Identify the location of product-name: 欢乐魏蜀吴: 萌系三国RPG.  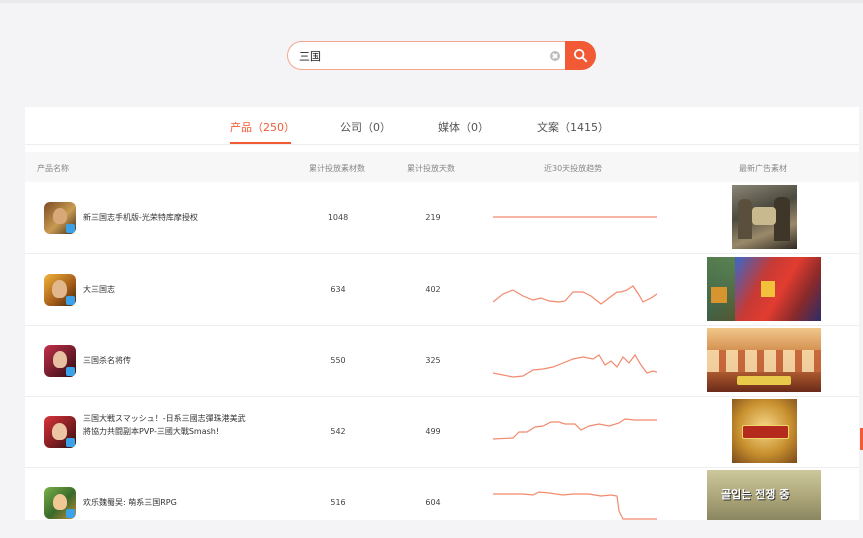
(165, 502).